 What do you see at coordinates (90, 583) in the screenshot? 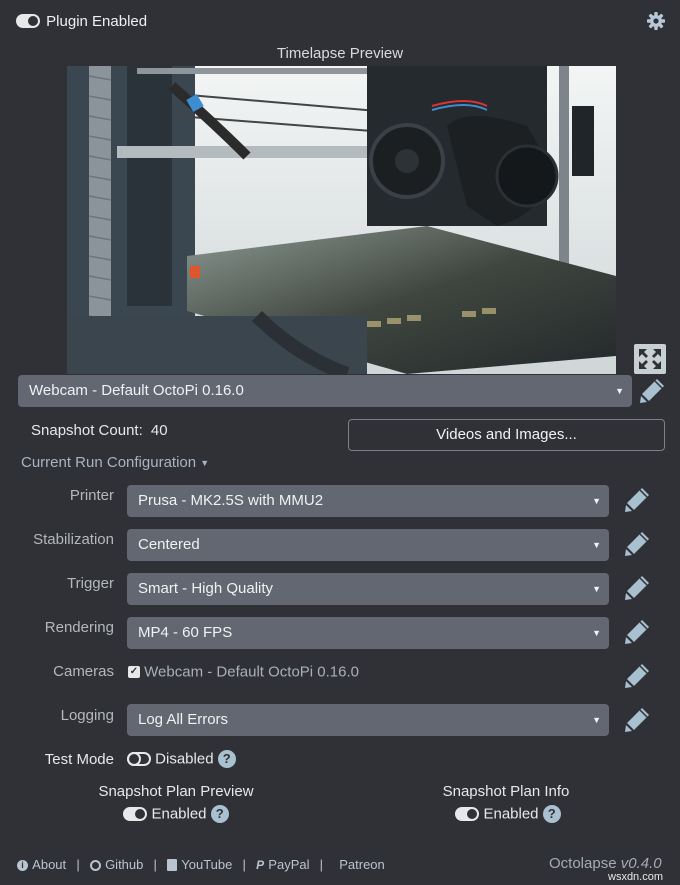
I see `trigger-label: Trigger` at bounding box center [90, 583].